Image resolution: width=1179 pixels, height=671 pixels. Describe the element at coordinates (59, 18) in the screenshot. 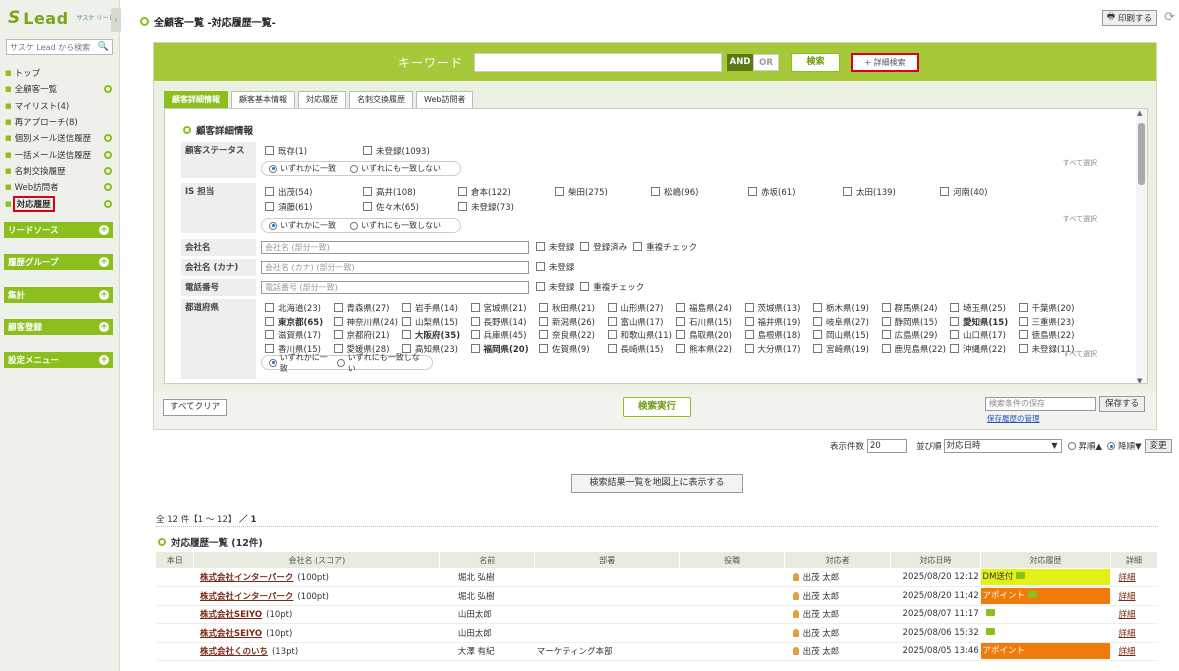

I see `logo: S Lead サスケ リード` at that location.